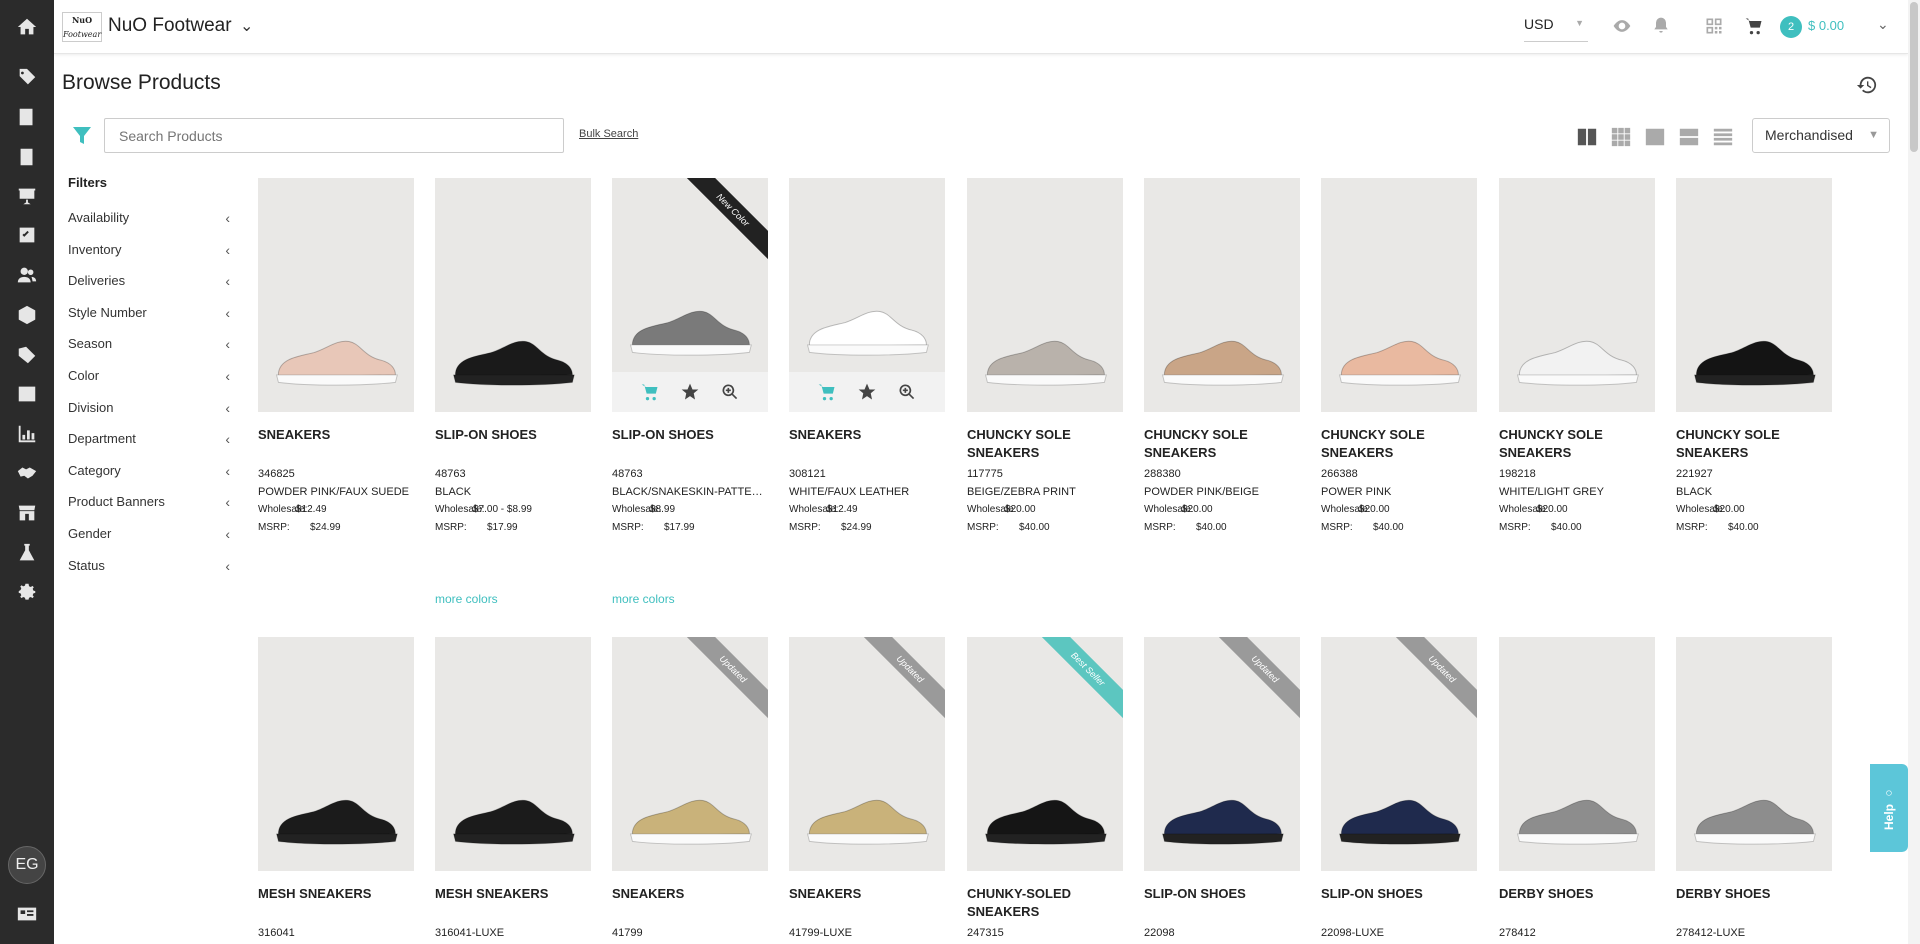 The image size is (1920, 944). What do you see at coordinates (1821, 135) in the screenshot?
I see `sort-select: Merchandised ▼` at bounding box center [1821, 135].